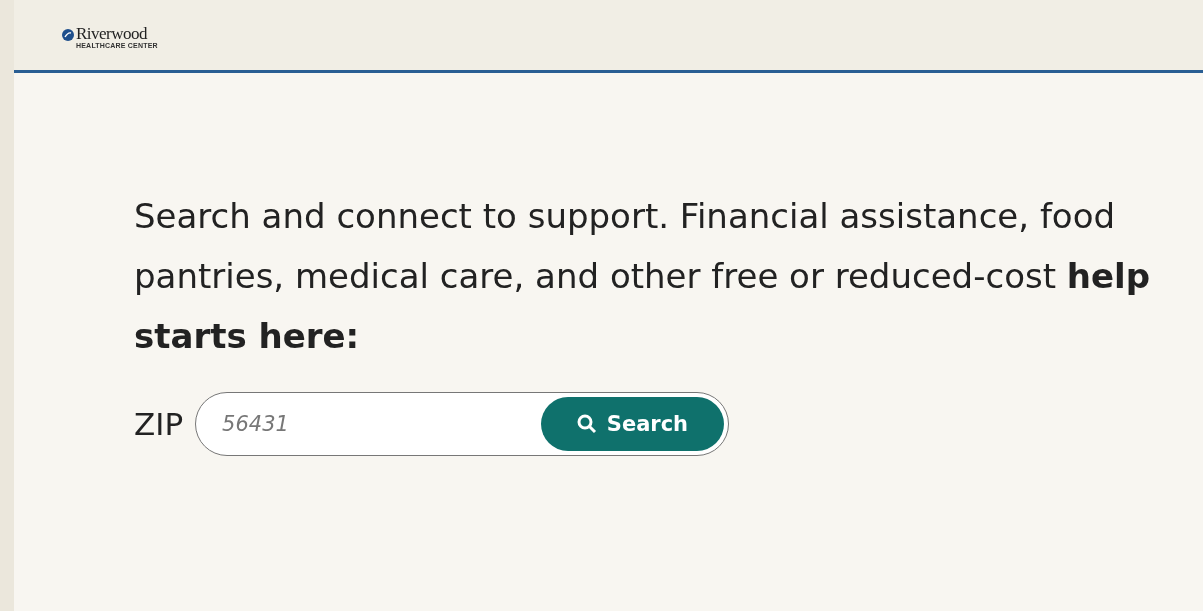 The image size is (1203, 611). I want to click on search-button: Search, so click(632, 424).